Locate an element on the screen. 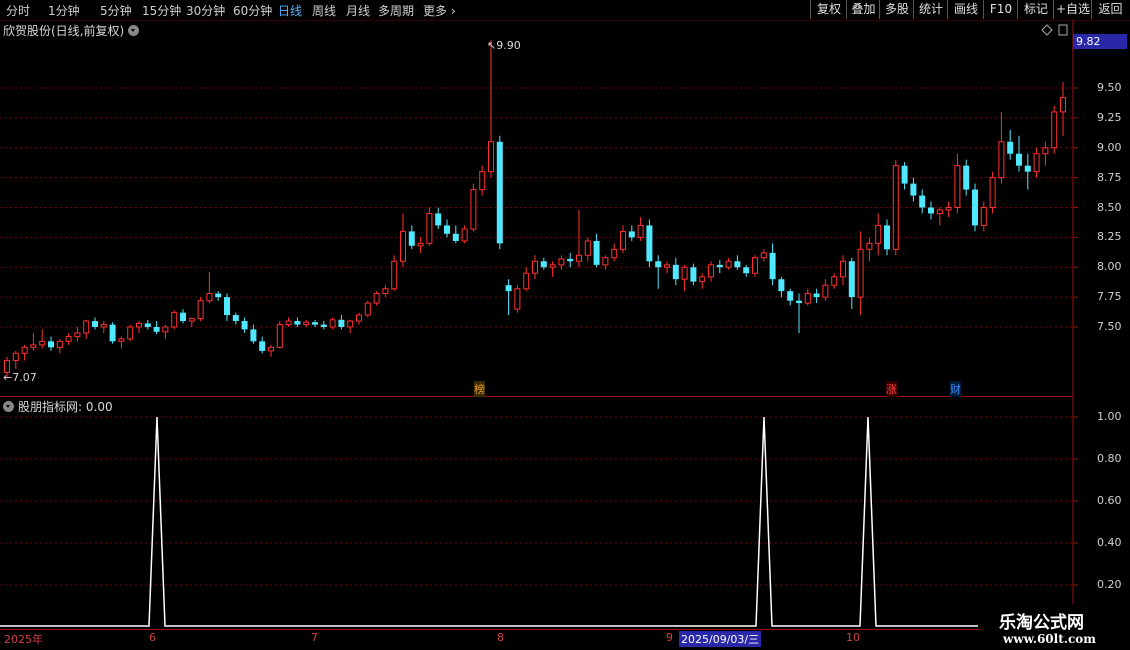 This screenshot has width=1130, height=650. watermark-url: www.60lt.com is located at coordinates (1049, 639).